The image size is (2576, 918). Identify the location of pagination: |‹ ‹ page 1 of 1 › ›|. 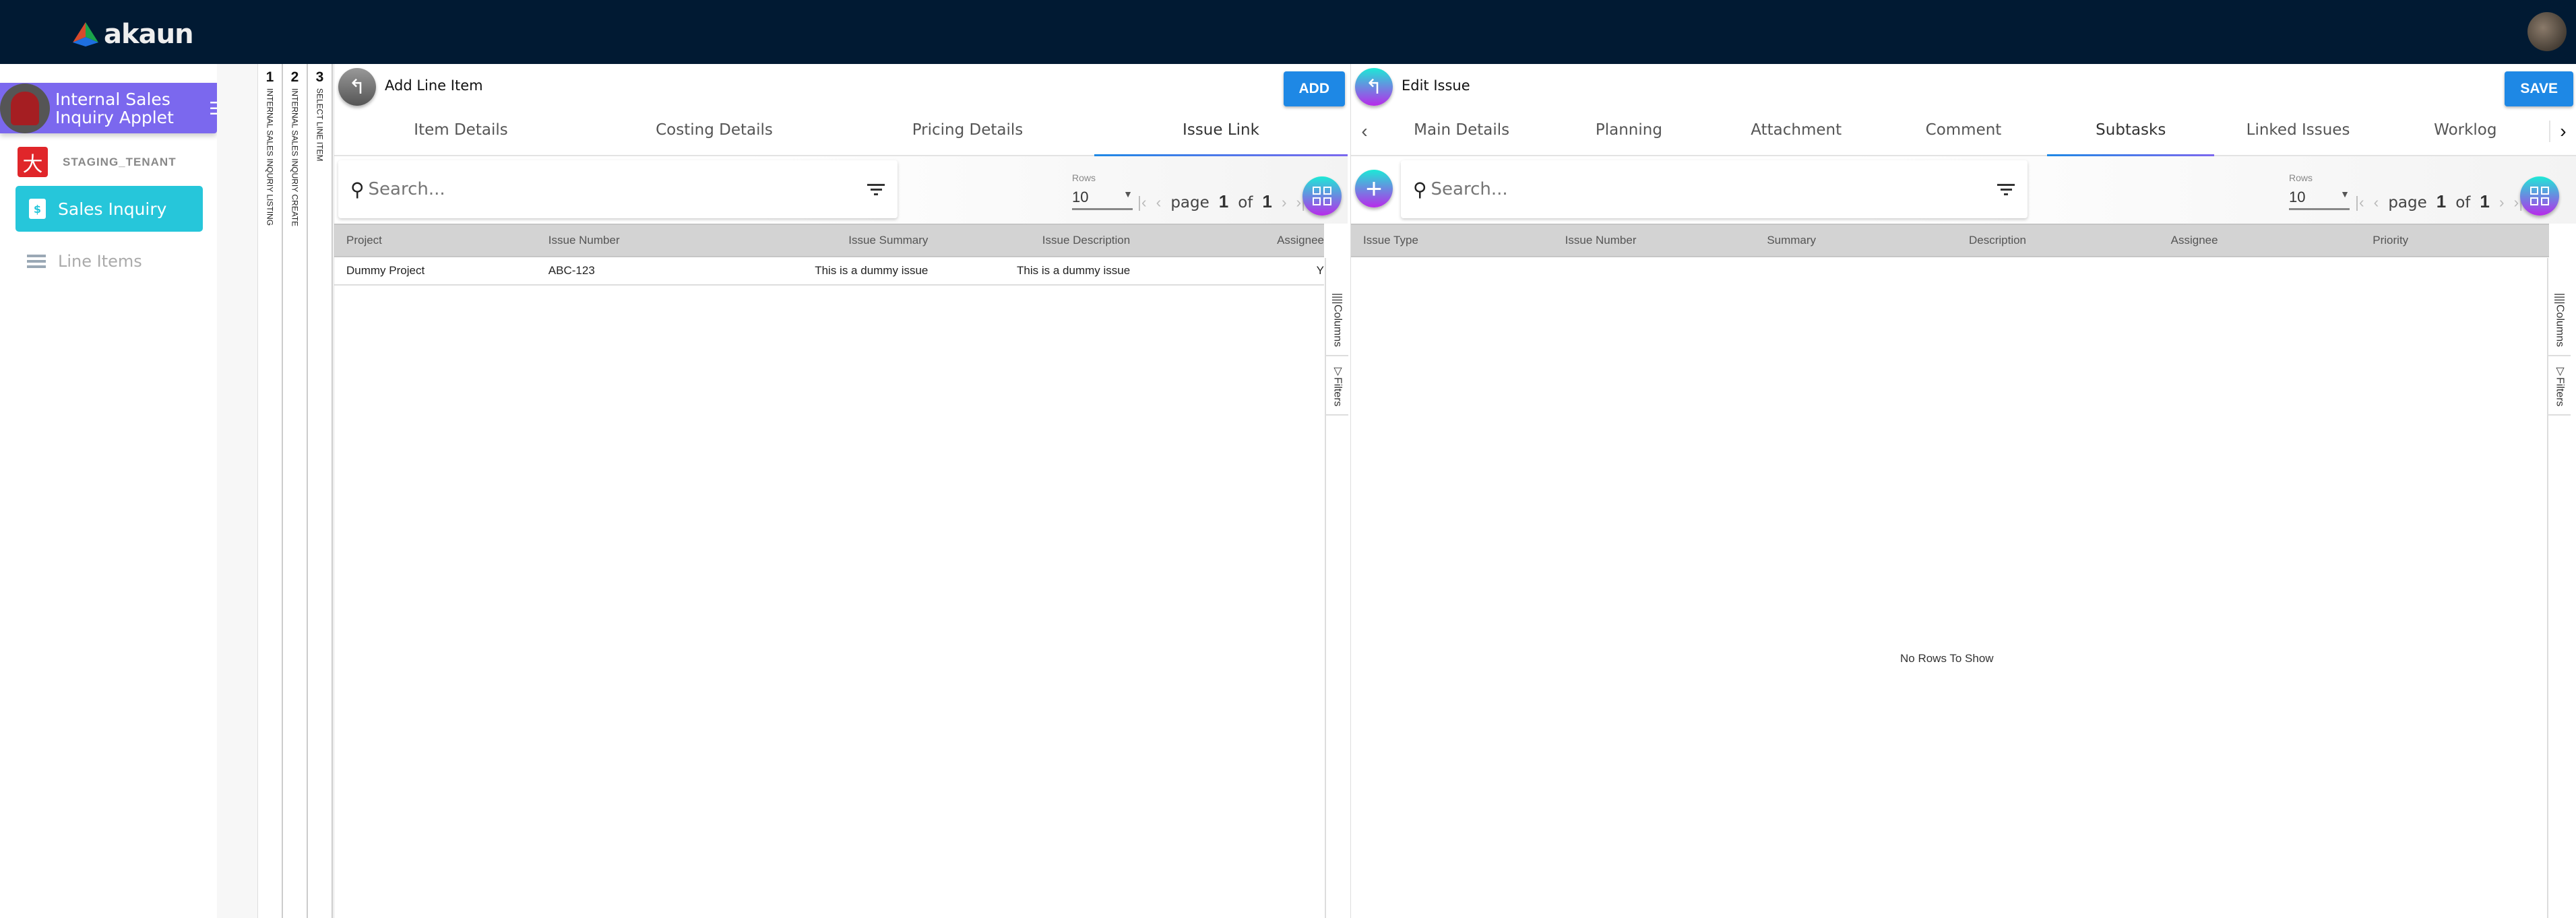
(2439, 201).